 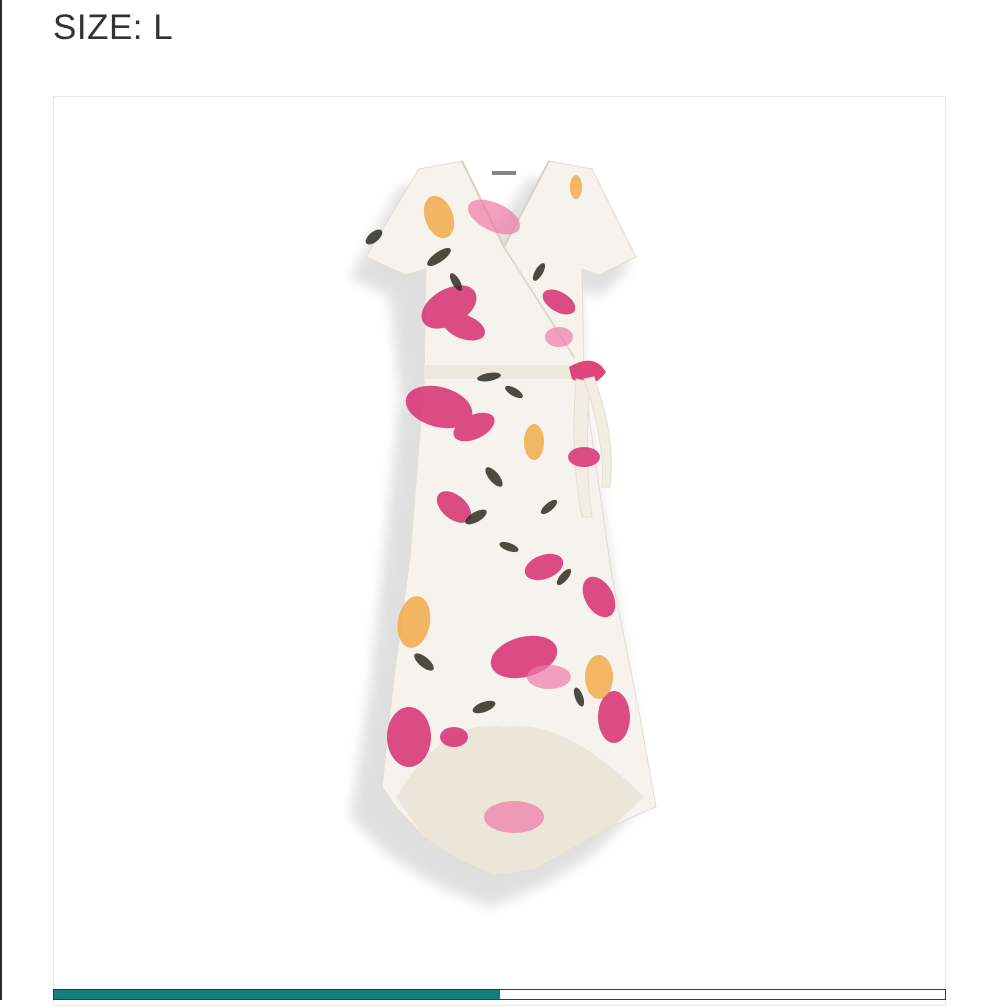 I want to click on left-divider, so click(x=1, y=500).